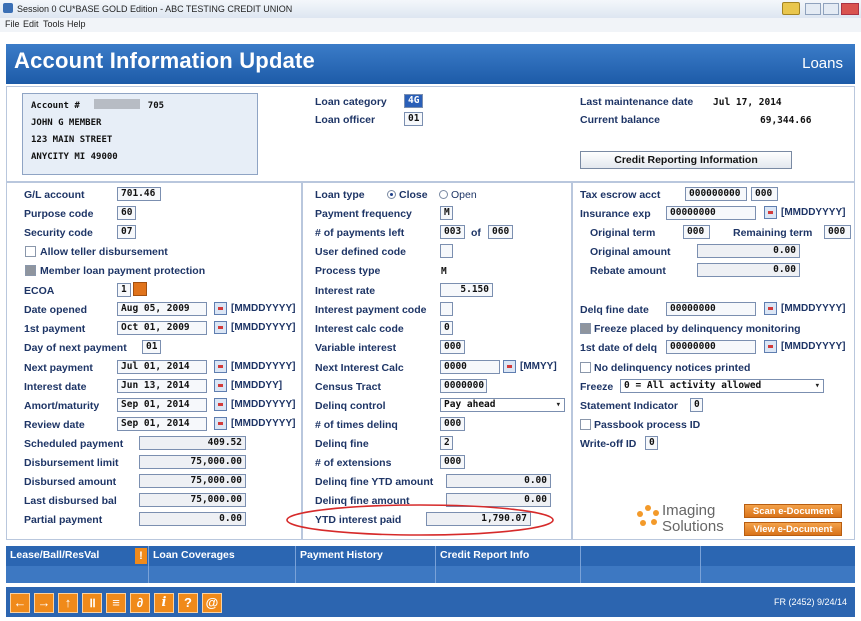 This screenshot has width=861, height=621. What do you see at coordinates (140, 289) in the screenshot?
I see `search-icon` at bounding box center [140, 289].